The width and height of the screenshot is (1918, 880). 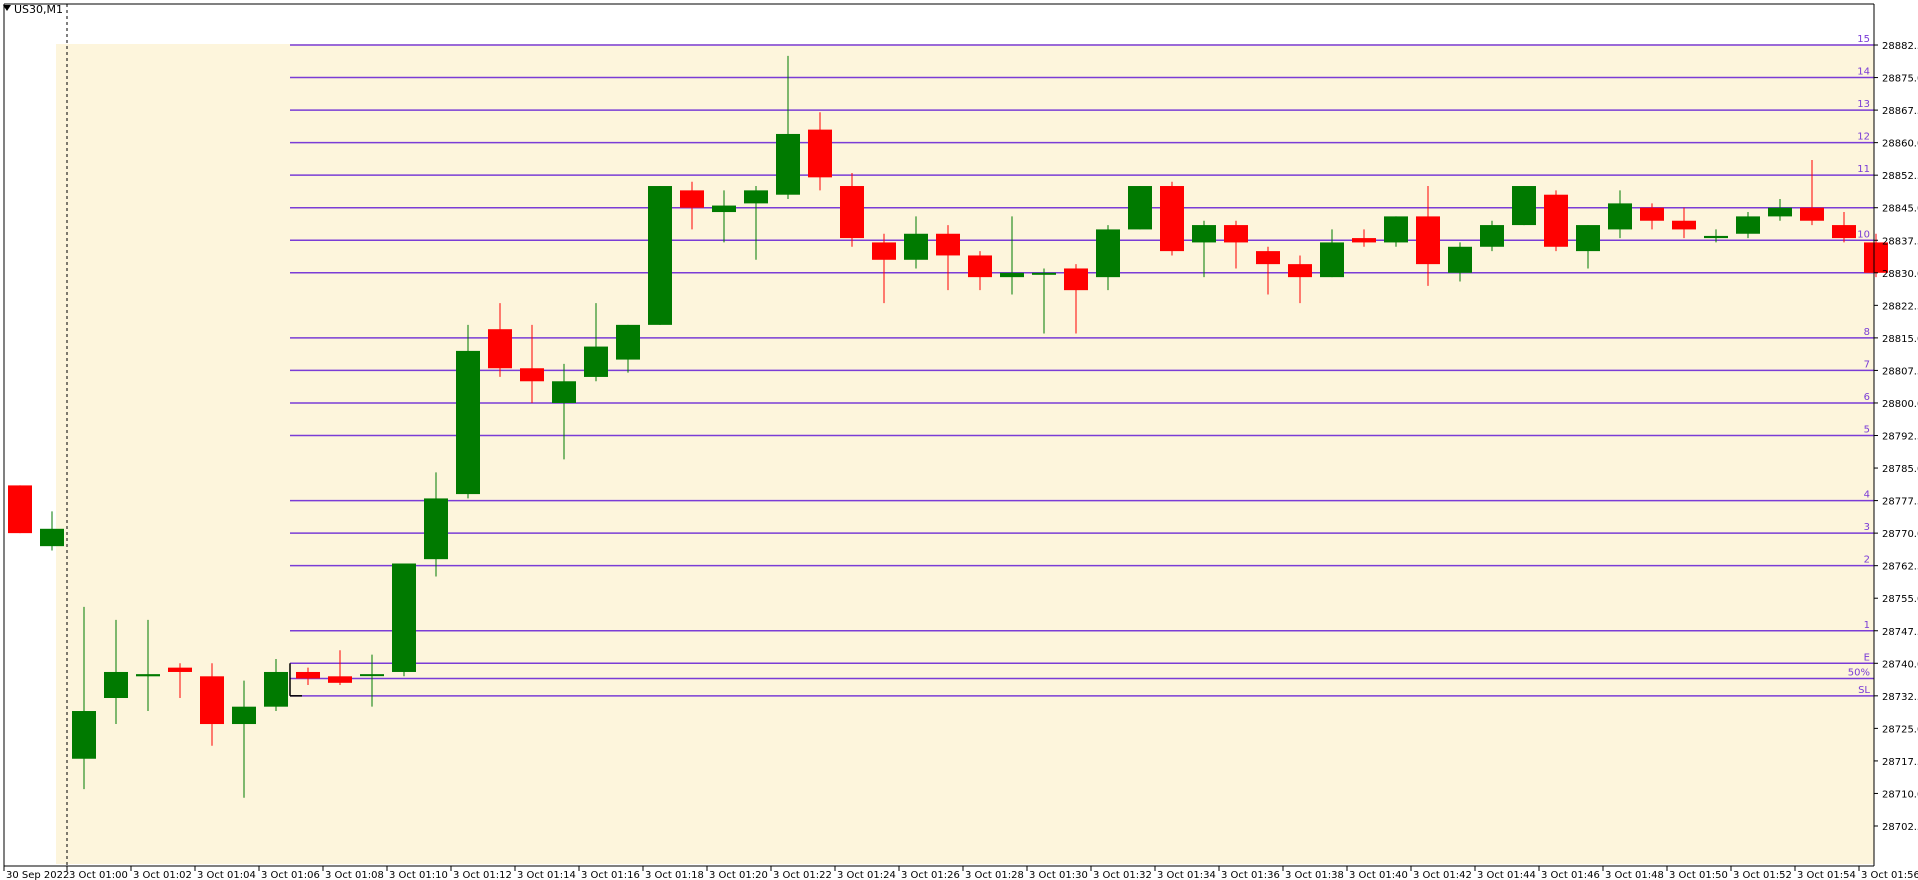 What do you see at coordinates (1900, 404) in the screenshot?
I see `y-tick-label: 28800.0` at bounding box center [1900, 404].